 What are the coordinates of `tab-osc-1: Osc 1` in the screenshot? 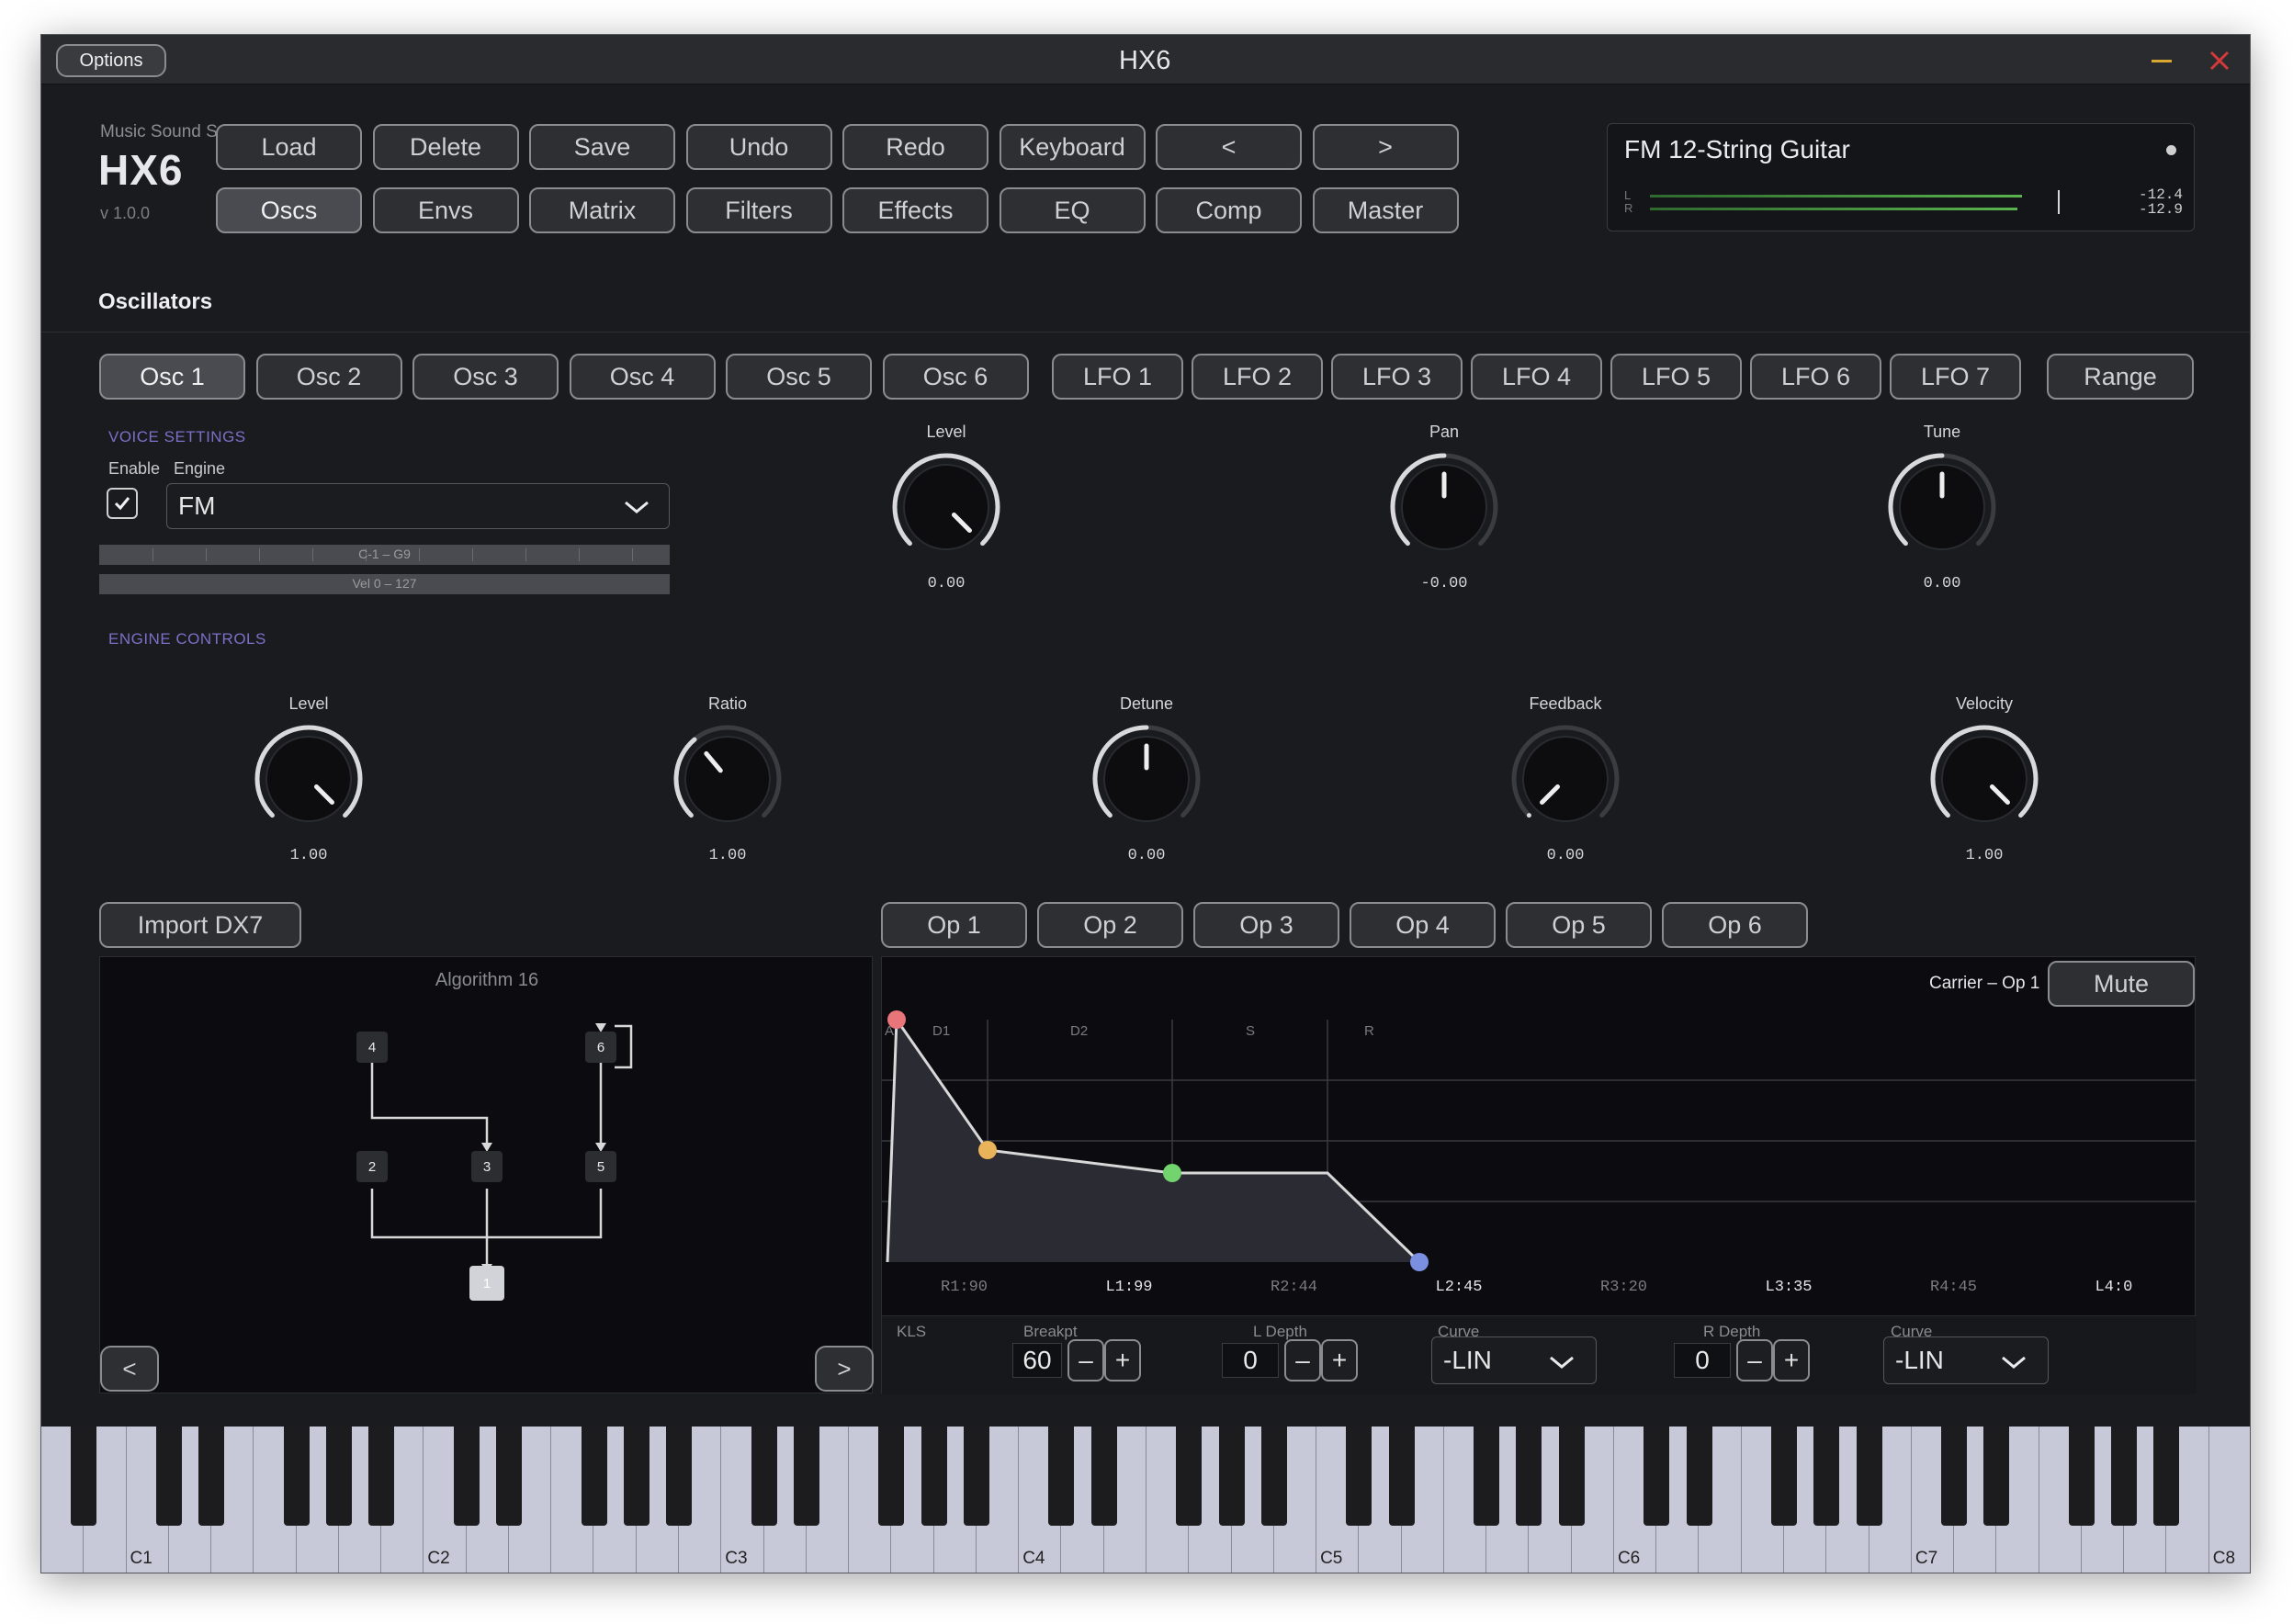 It's located at (172, 377).